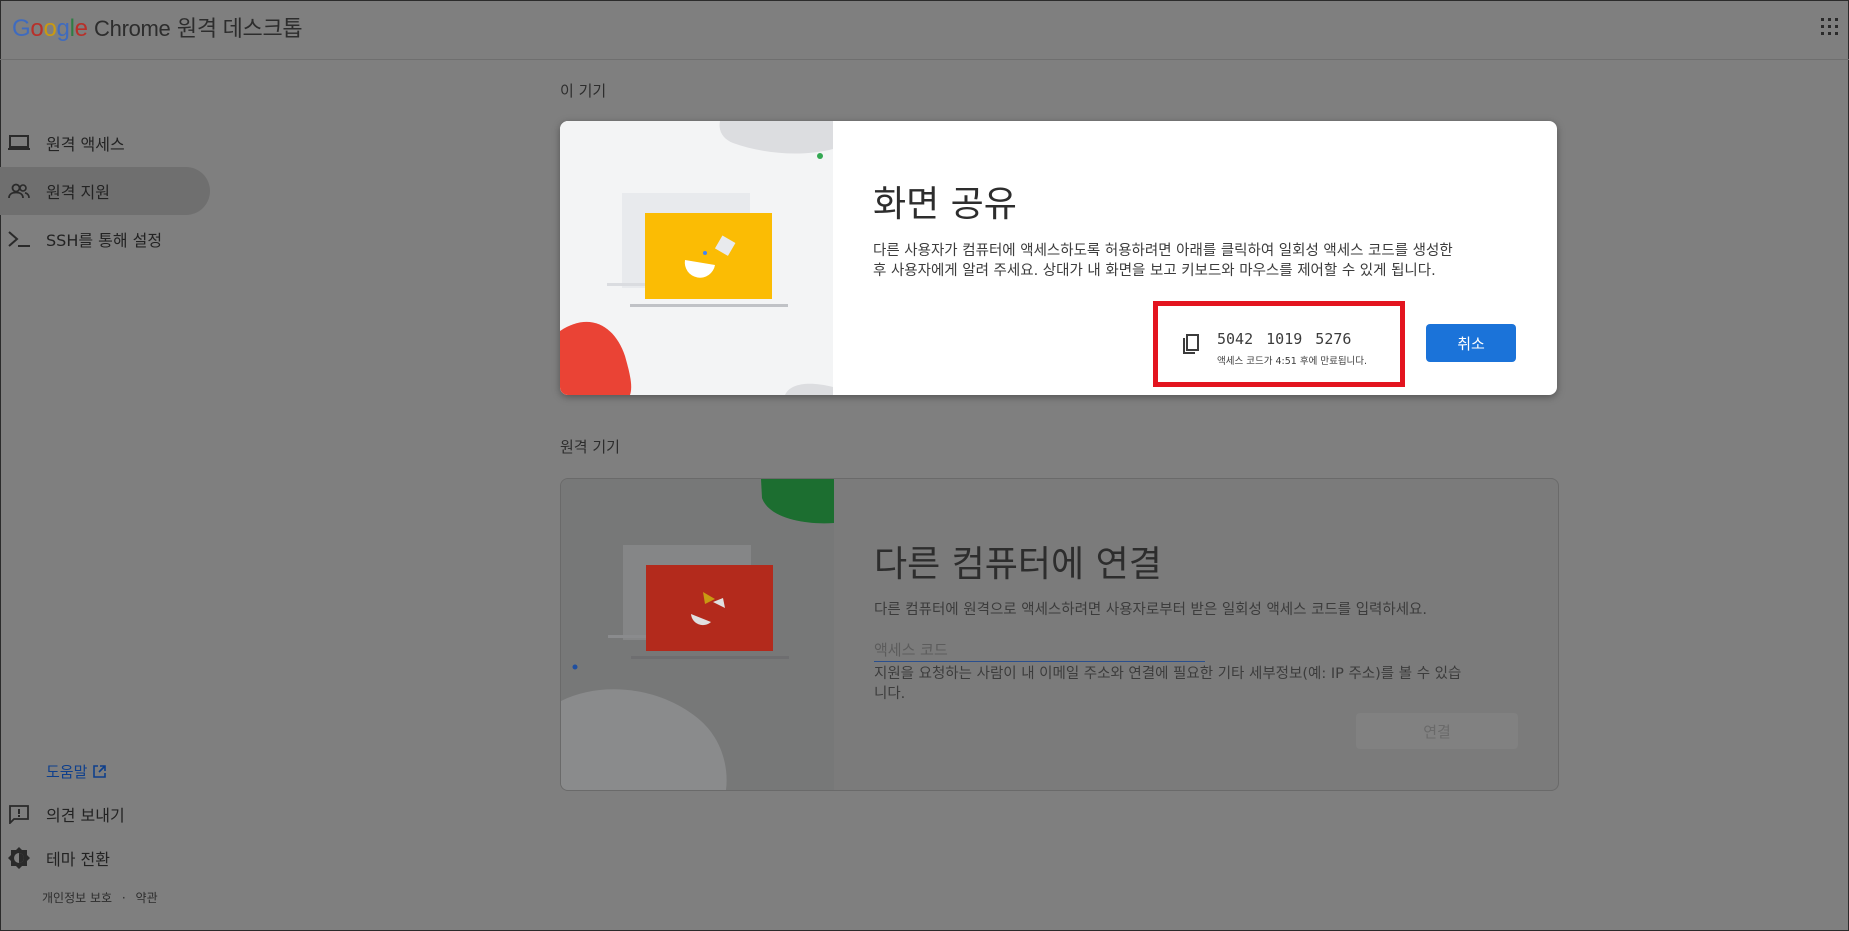  What do you see at coordinates (78, 859) in the screenshot?
I see `sidebar-item-label: 테마 전환` at bounding box center [78, 859].